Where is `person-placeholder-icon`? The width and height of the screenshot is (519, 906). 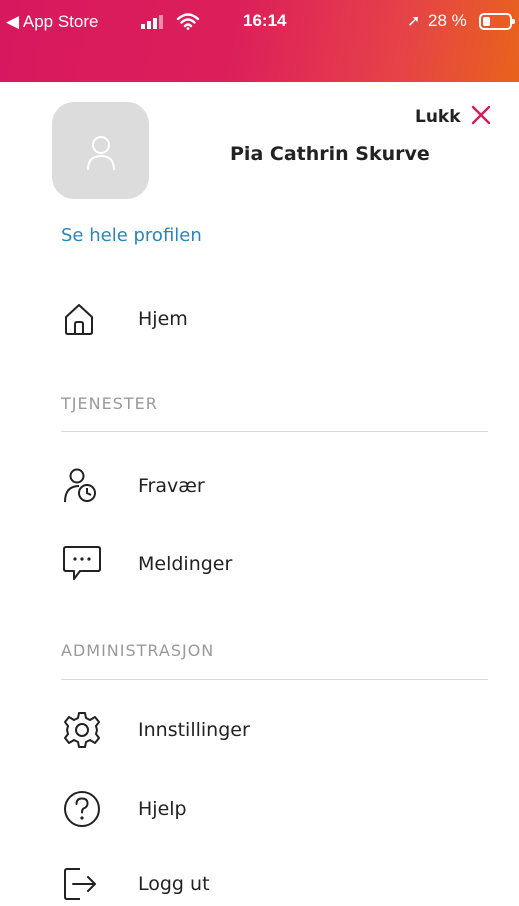 person-placeholder-icon is located at coordinates (101, 153).